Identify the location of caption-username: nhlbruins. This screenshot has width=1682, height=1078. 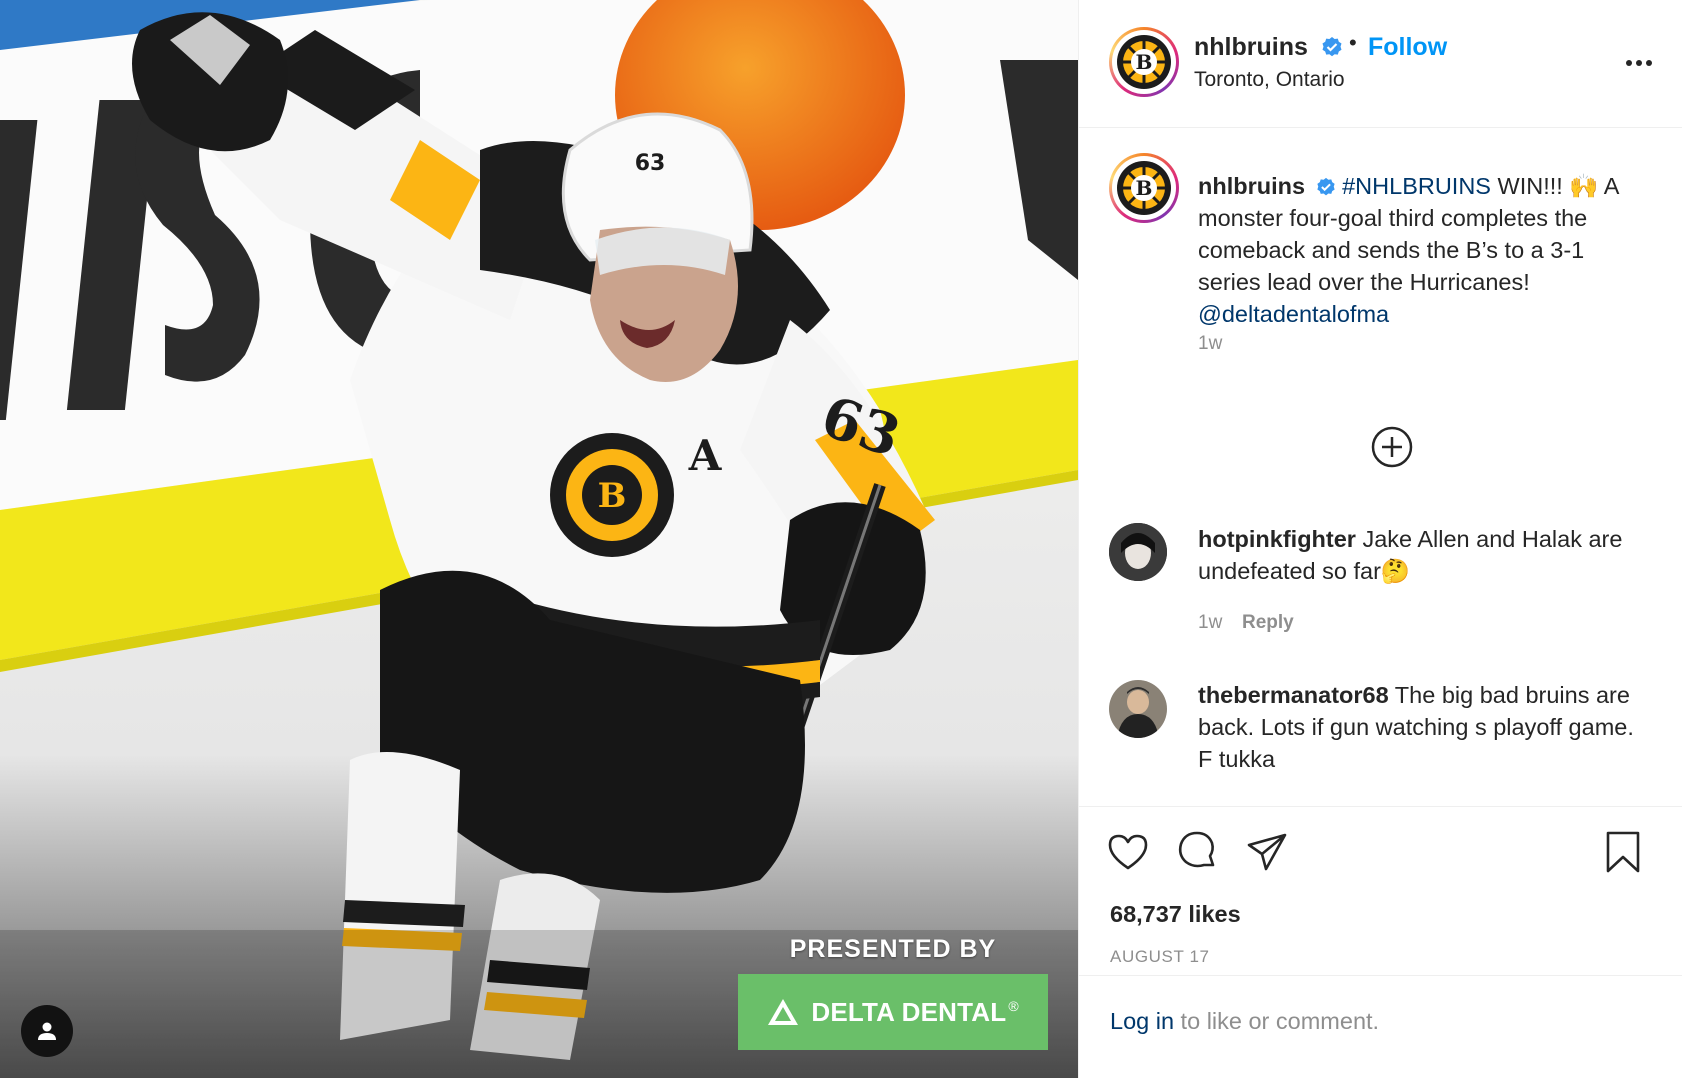
(1251, 186).